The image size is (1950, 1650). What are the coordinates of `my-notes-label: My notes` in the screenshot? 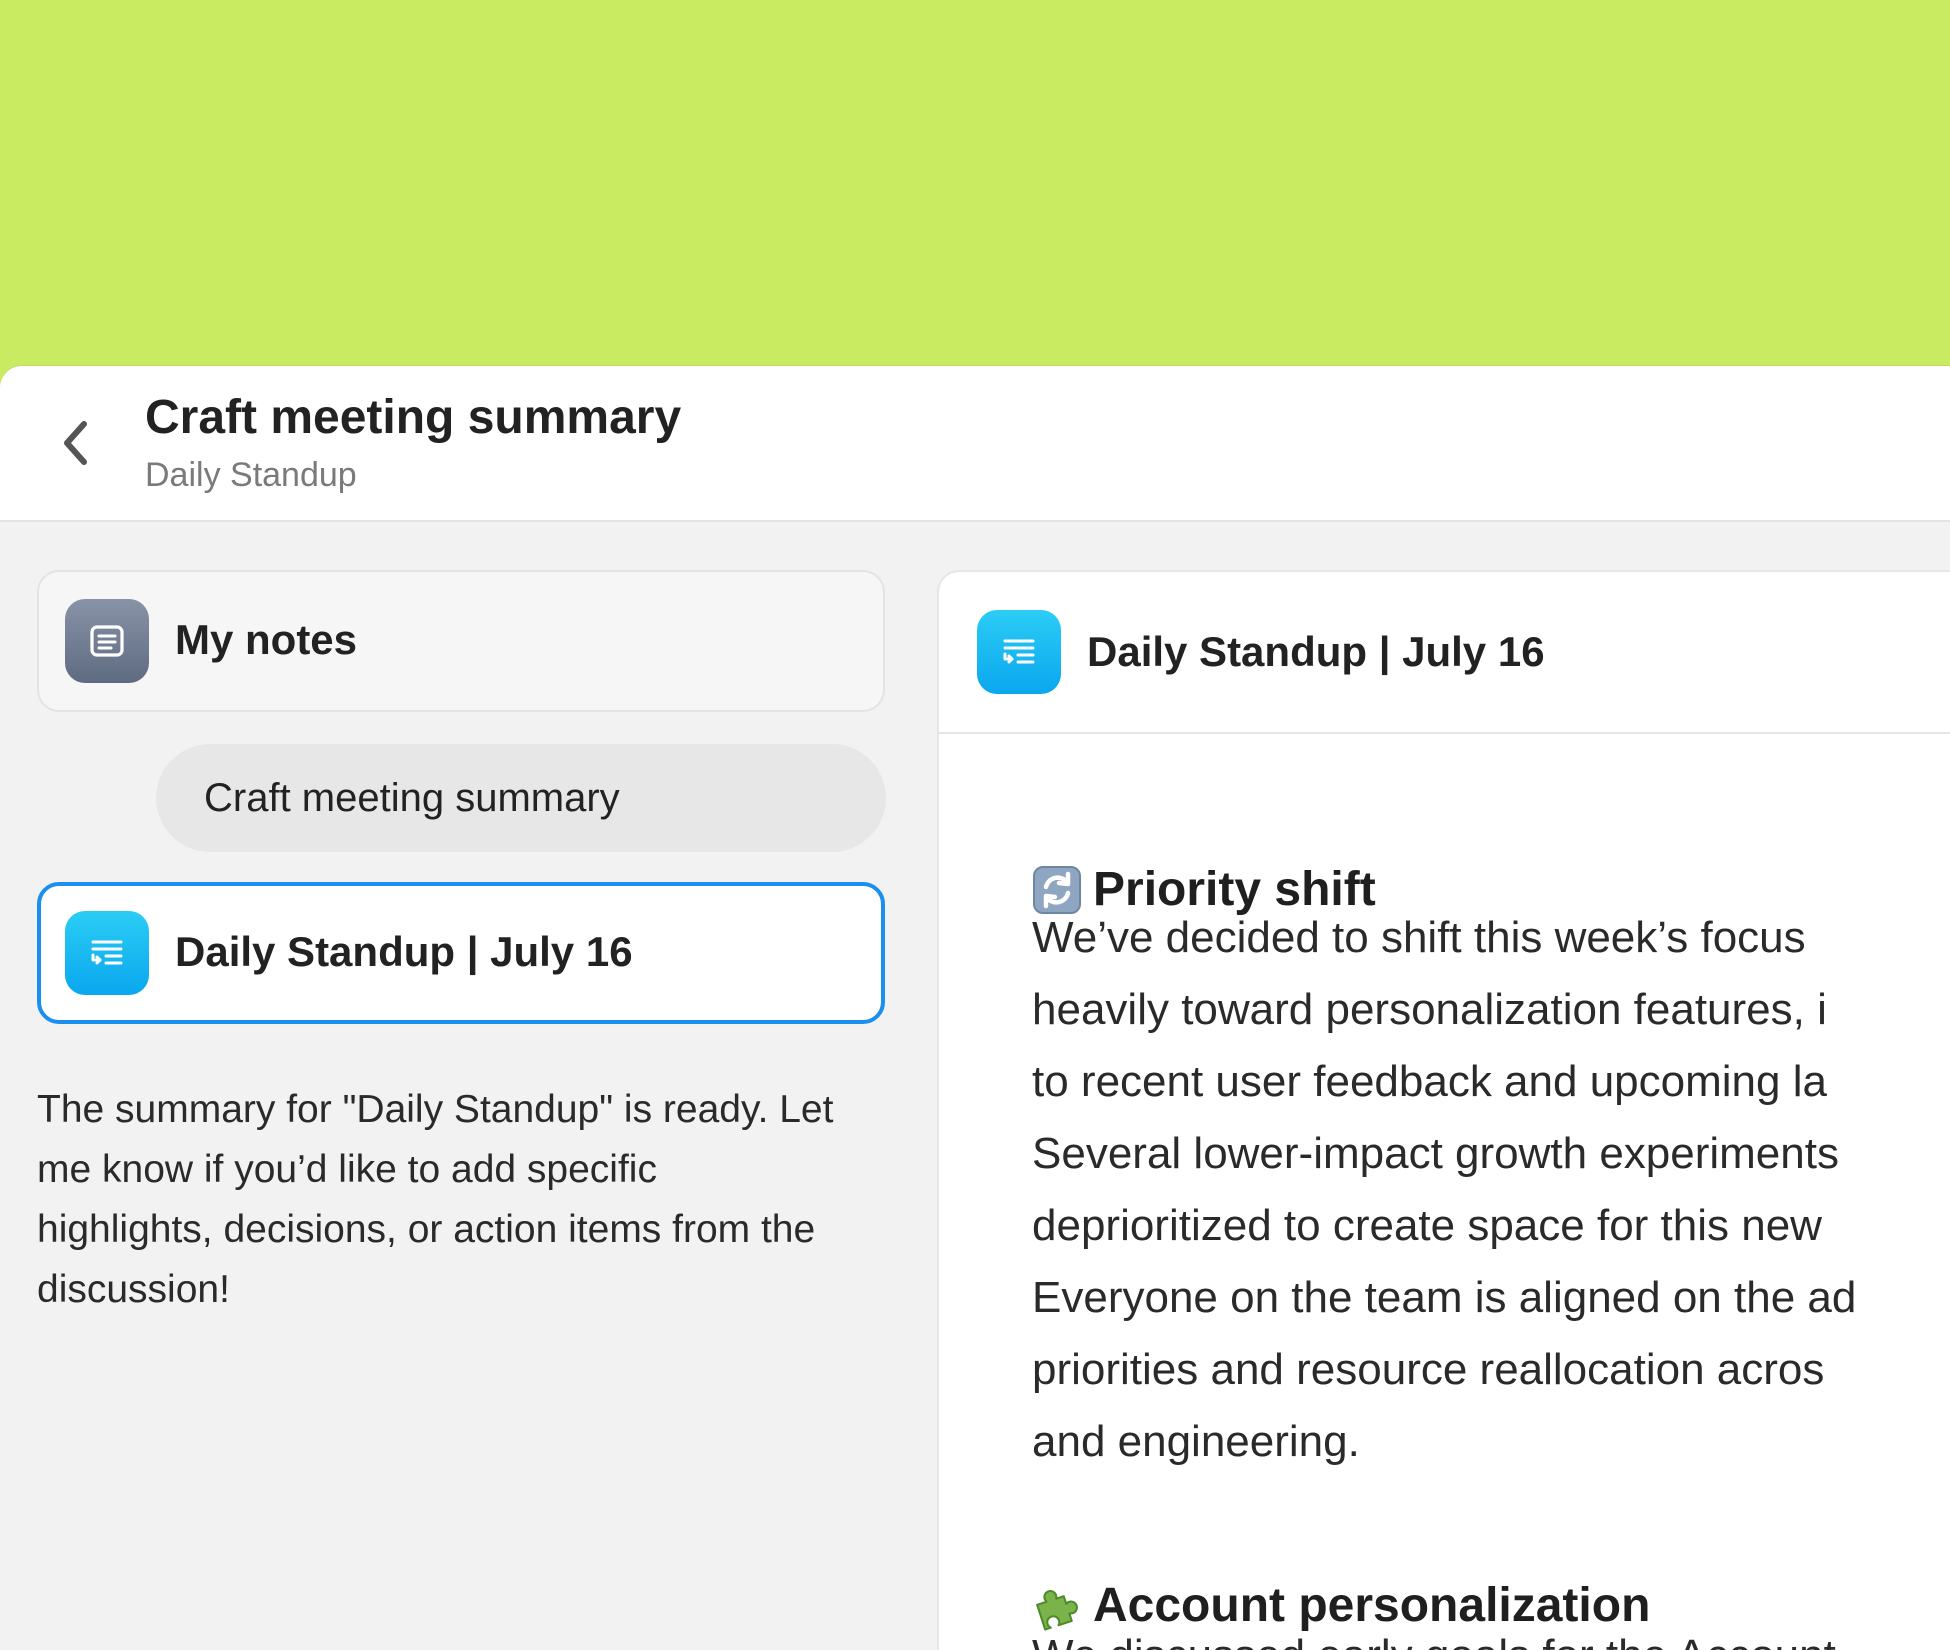 It's located at (266, 639).